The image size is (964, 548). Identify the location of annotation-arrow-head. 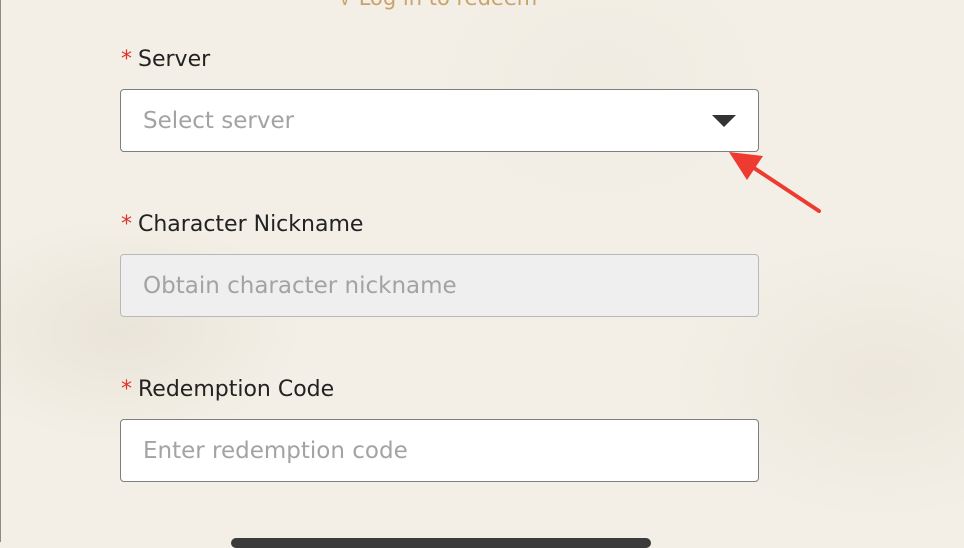
(746, 166).